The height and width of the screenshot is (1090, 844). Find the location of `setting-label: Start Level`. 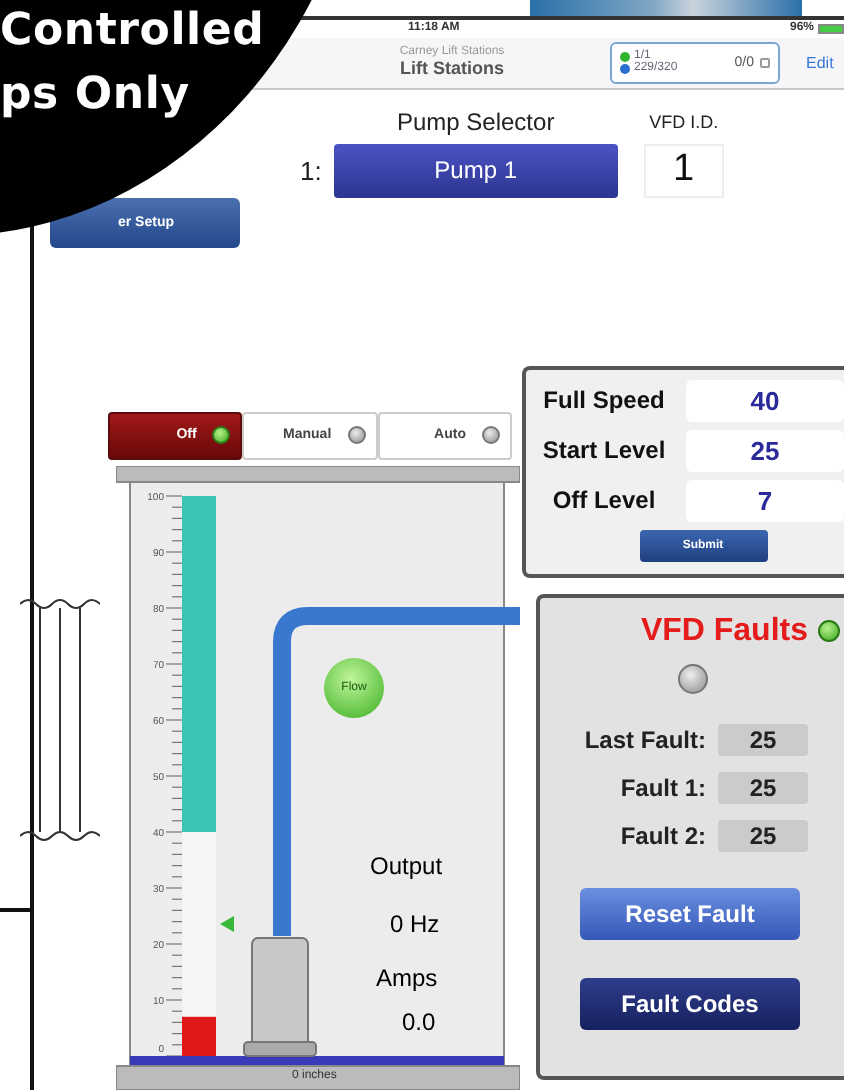

setting-label: Start Level is located at coordinates (604, 450).